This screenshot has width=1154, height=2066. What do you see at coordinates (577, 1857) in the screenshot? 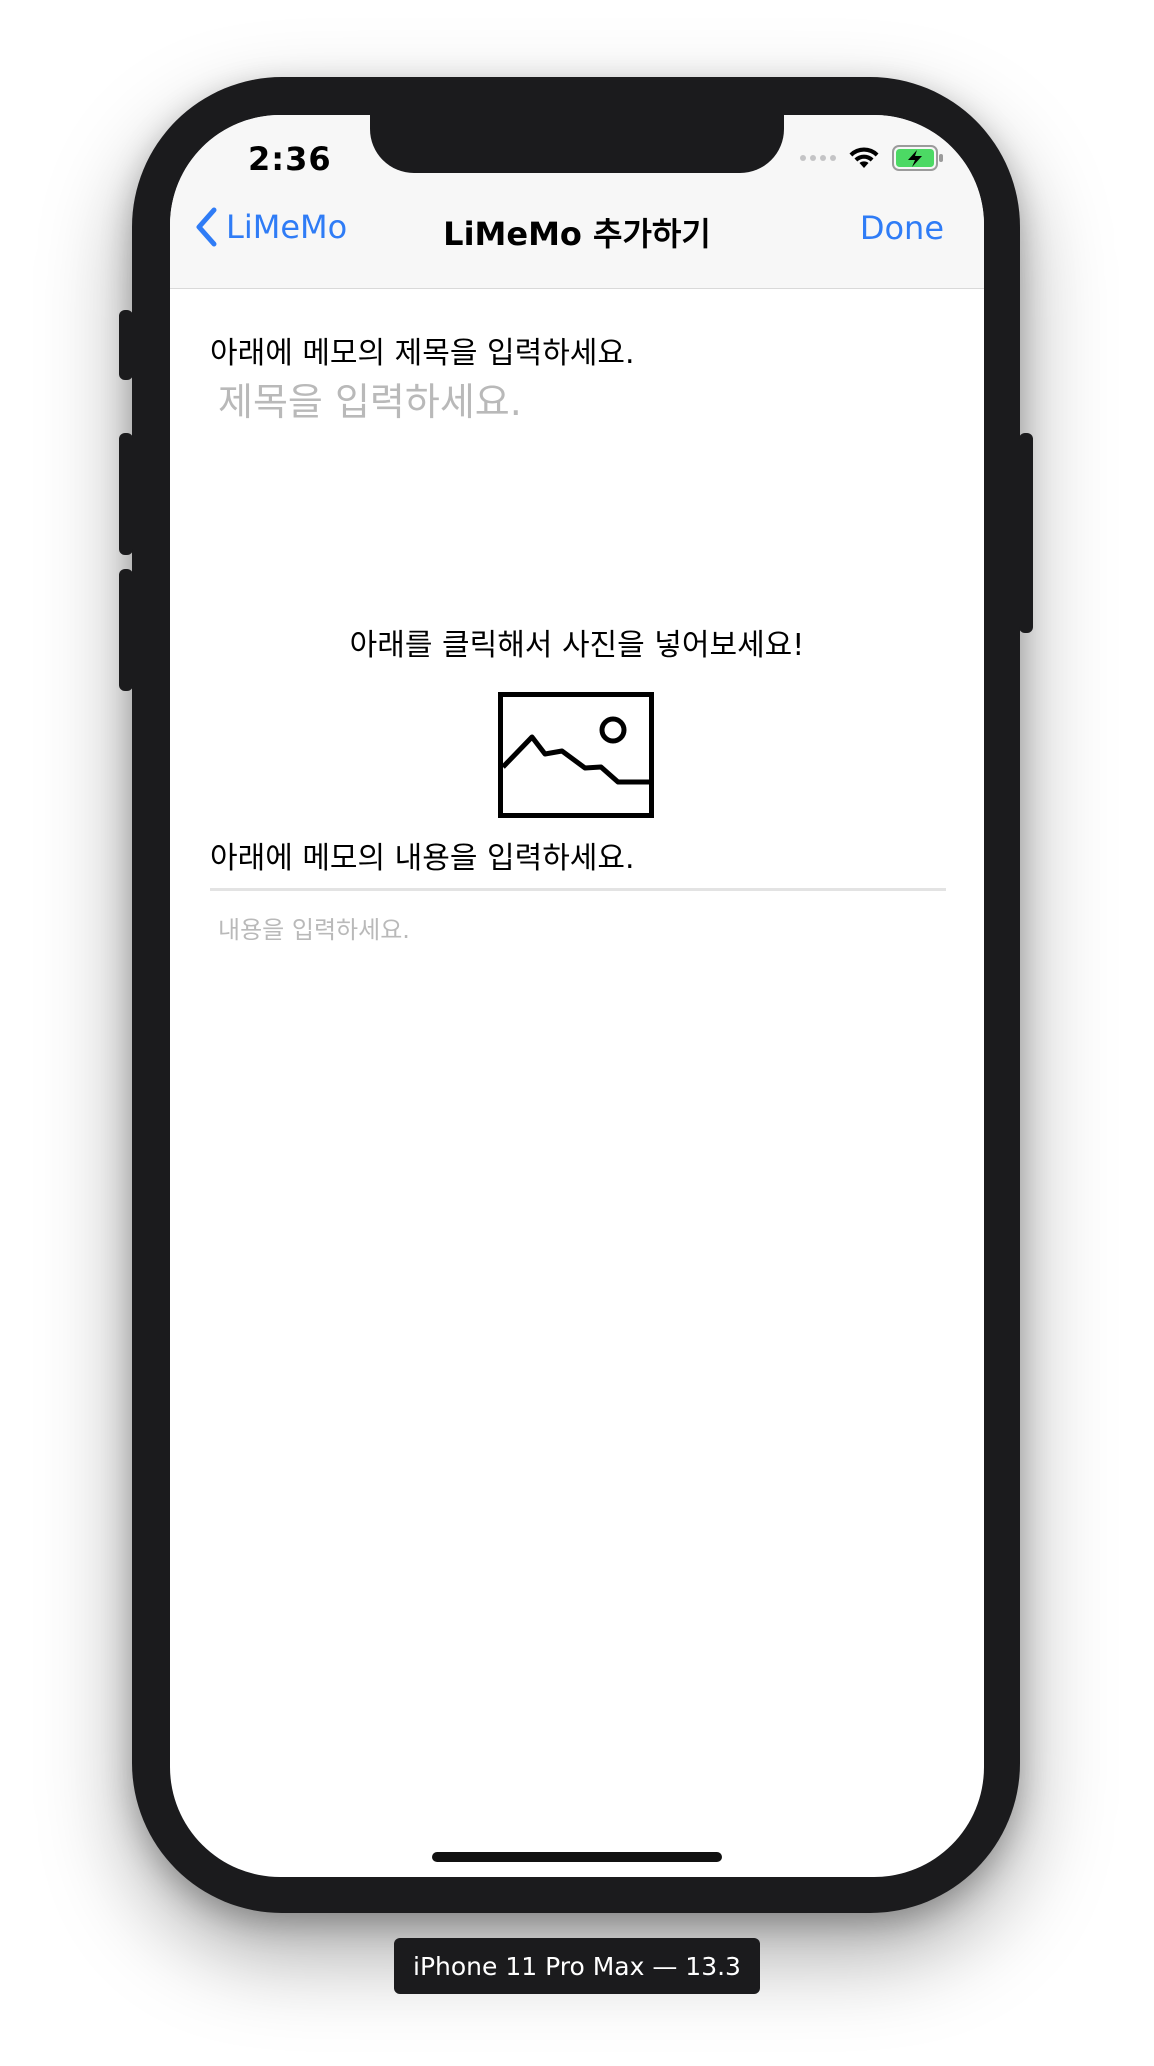
I see `home-indicator` at bounding box center [577, 1857].